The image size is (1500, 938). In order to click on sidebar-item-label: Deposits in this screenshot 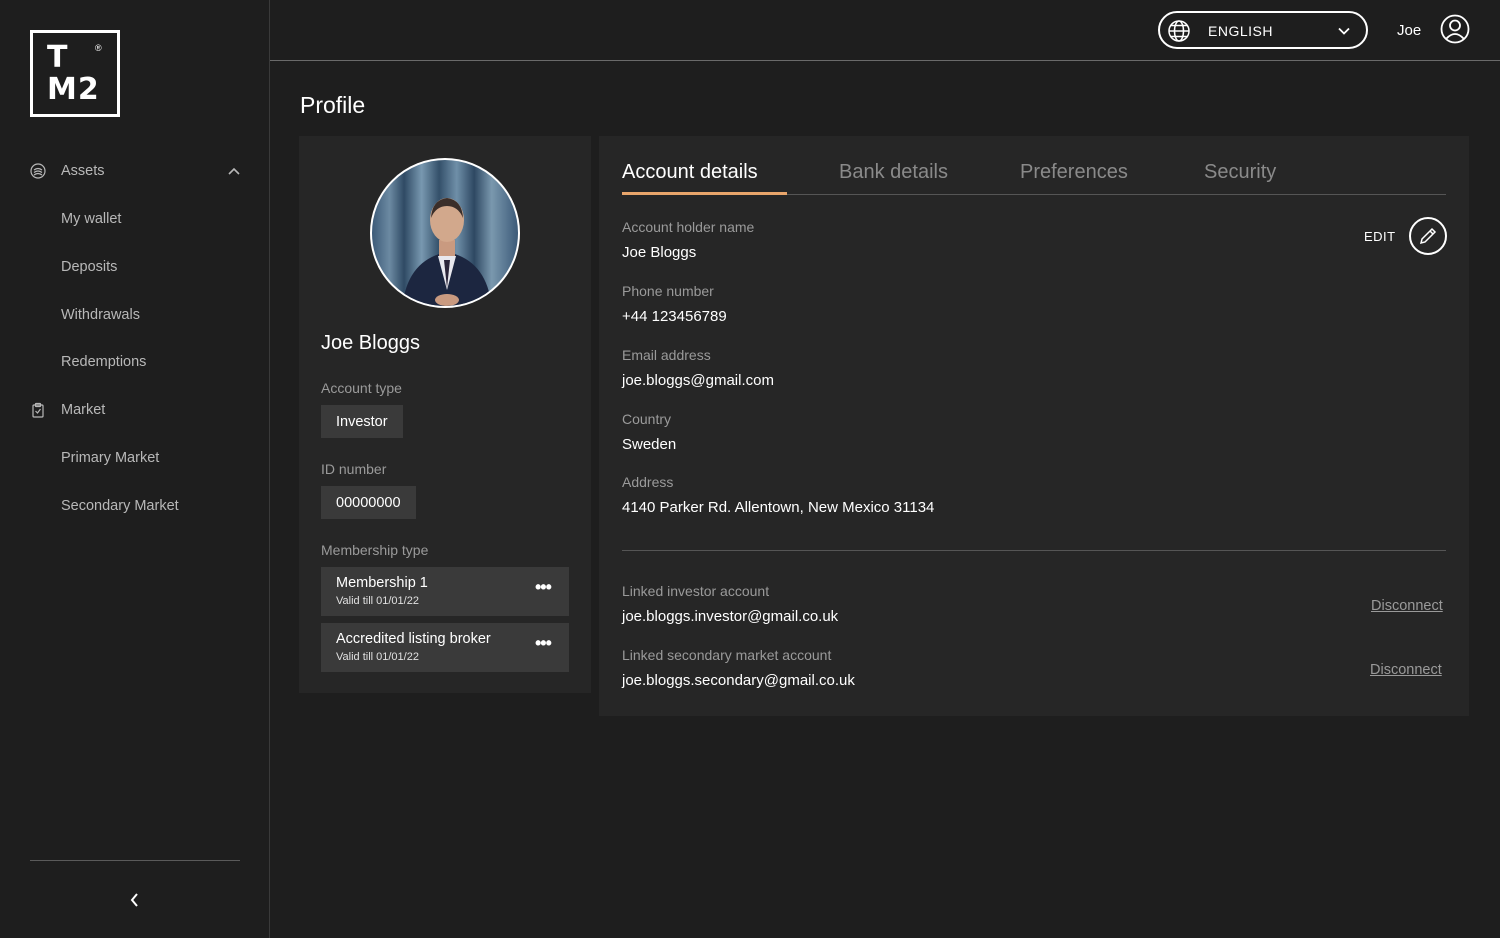, I will do `click(89, 267)`.